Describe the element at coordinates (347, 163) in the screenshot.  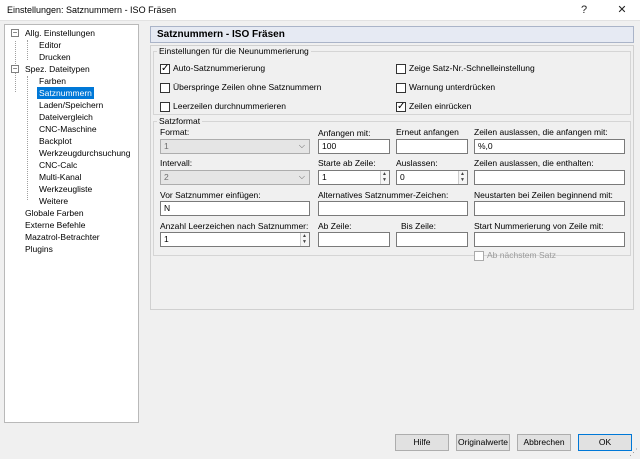
I see `start-line-label: Starte ab Zeile:` at that location.